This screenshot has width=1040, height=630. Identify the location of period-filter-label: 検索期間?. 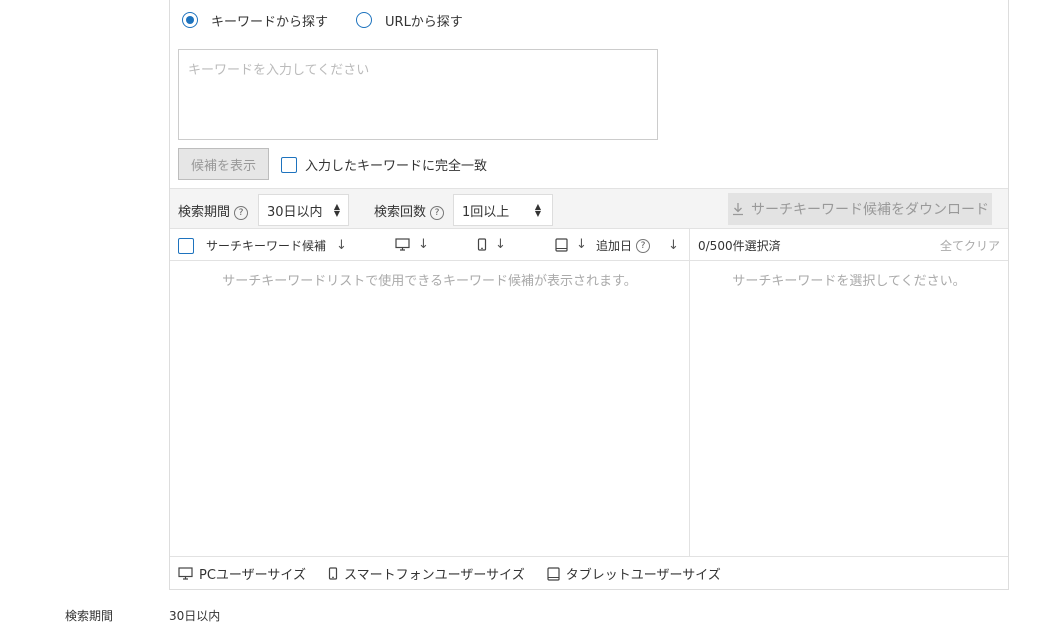
(213, 210).